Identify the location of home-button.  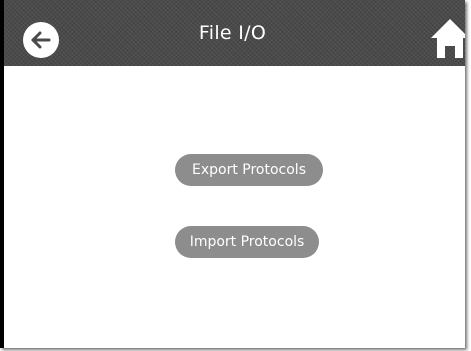
(447, 38).